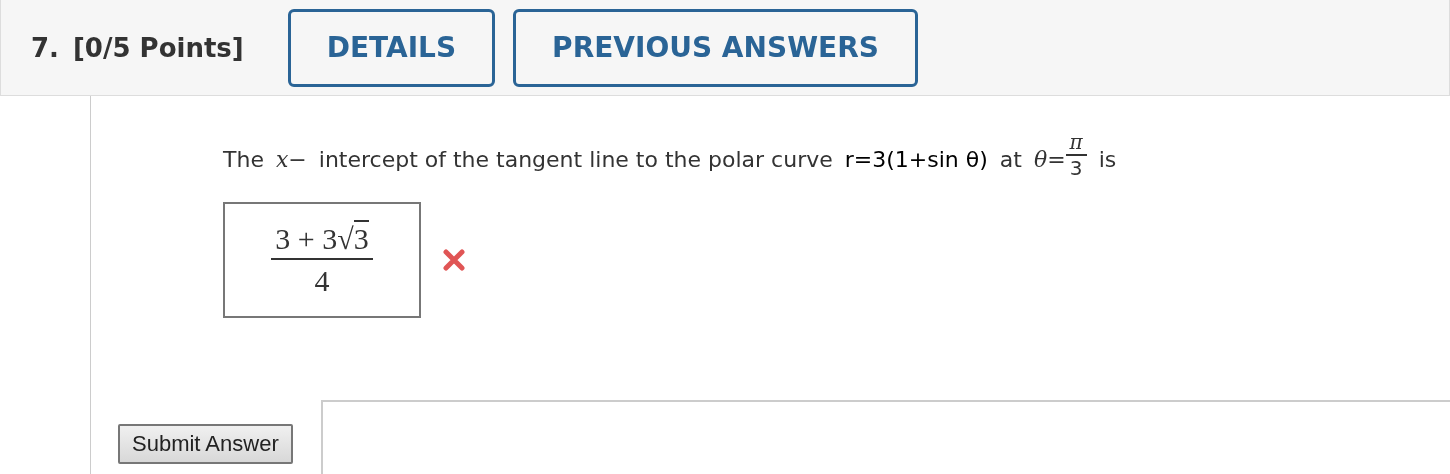 The height and width of the screenshot is (474, 1450). What do you see at coordinates (391, 47) in the screenshot?
I see `header-button: DETAILS` at bounding box center [391, 47].